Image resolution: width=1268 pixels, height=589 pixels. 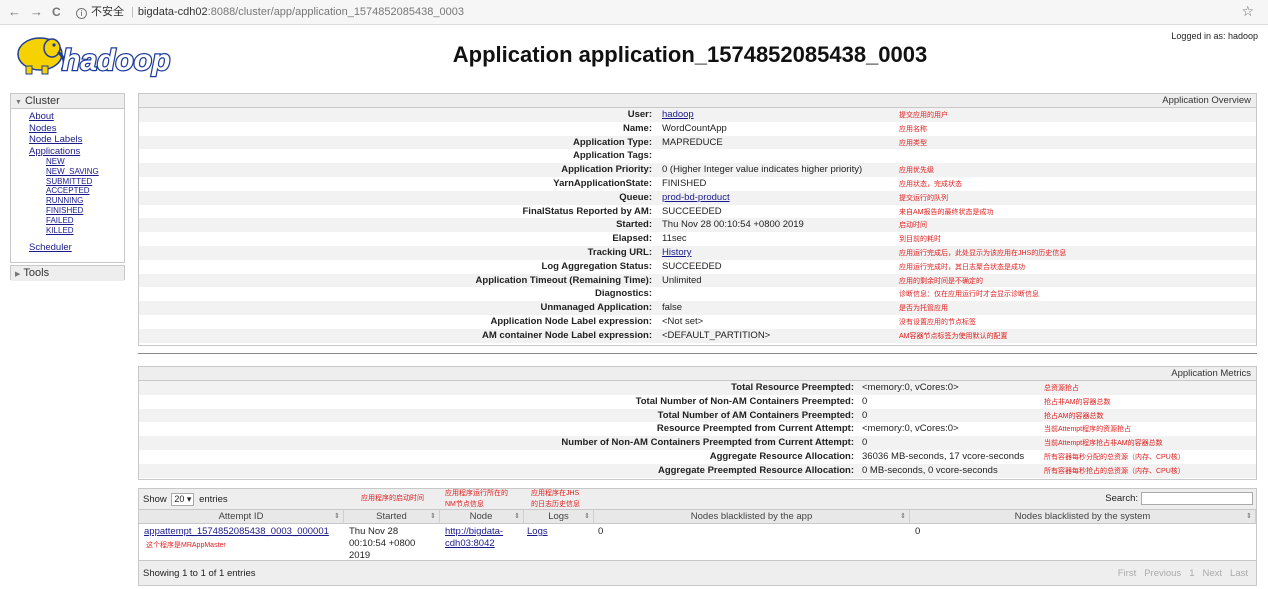 What do you see at coordinates (1127, 573) in the screenshot?
I see `pager-first: First` at bounding box center [1127, 573].